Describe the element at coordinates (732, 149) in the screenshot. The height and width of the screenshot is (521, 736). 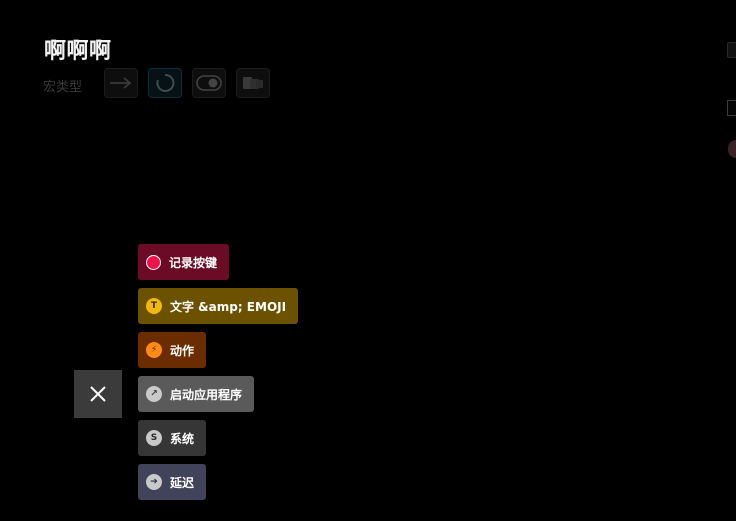
I see `right-edge-indicator` at that location.